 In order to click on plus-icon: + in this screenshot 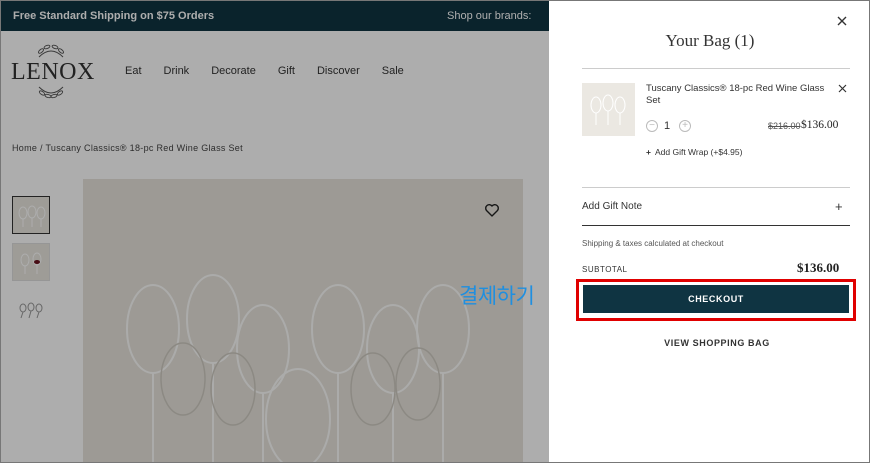, I will do `click(648, 152)`.